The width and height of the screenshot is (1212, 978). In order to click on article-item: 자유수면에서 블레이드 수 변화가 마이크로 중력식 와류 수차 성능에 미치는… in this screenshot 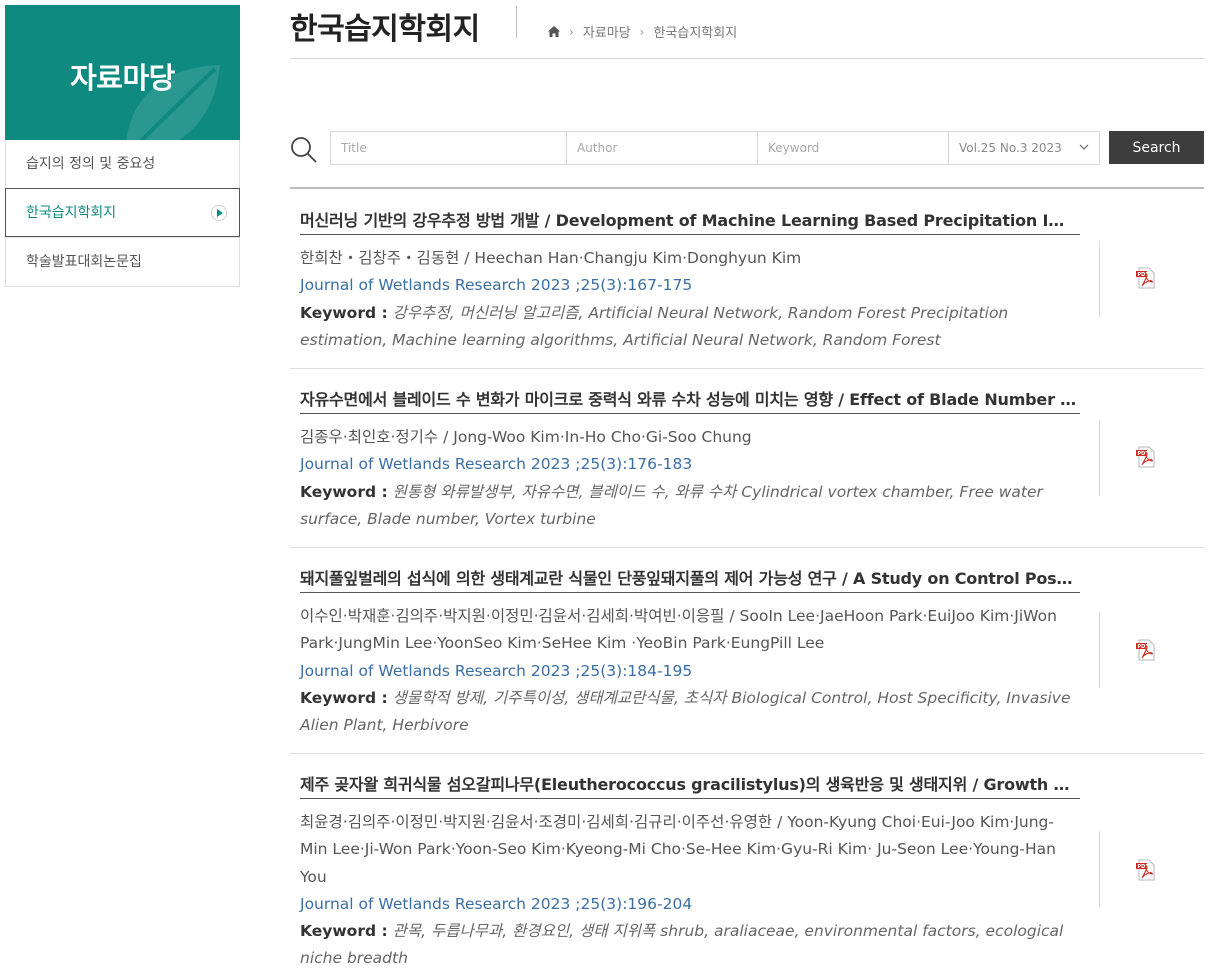, I will do `click(747, 467)`.